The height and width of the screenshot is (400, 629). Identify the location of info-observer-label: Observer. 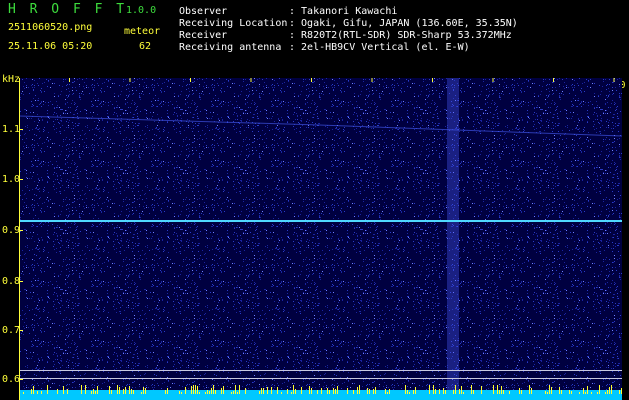
(203, 11).